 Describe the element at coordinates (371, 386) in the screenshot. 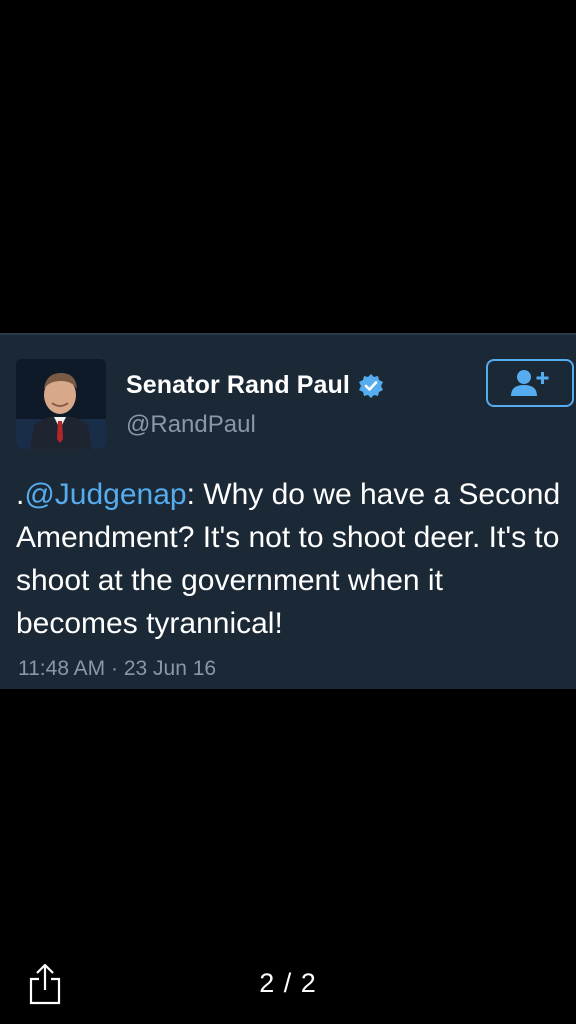

I see `verified-badge-icon` at that location.